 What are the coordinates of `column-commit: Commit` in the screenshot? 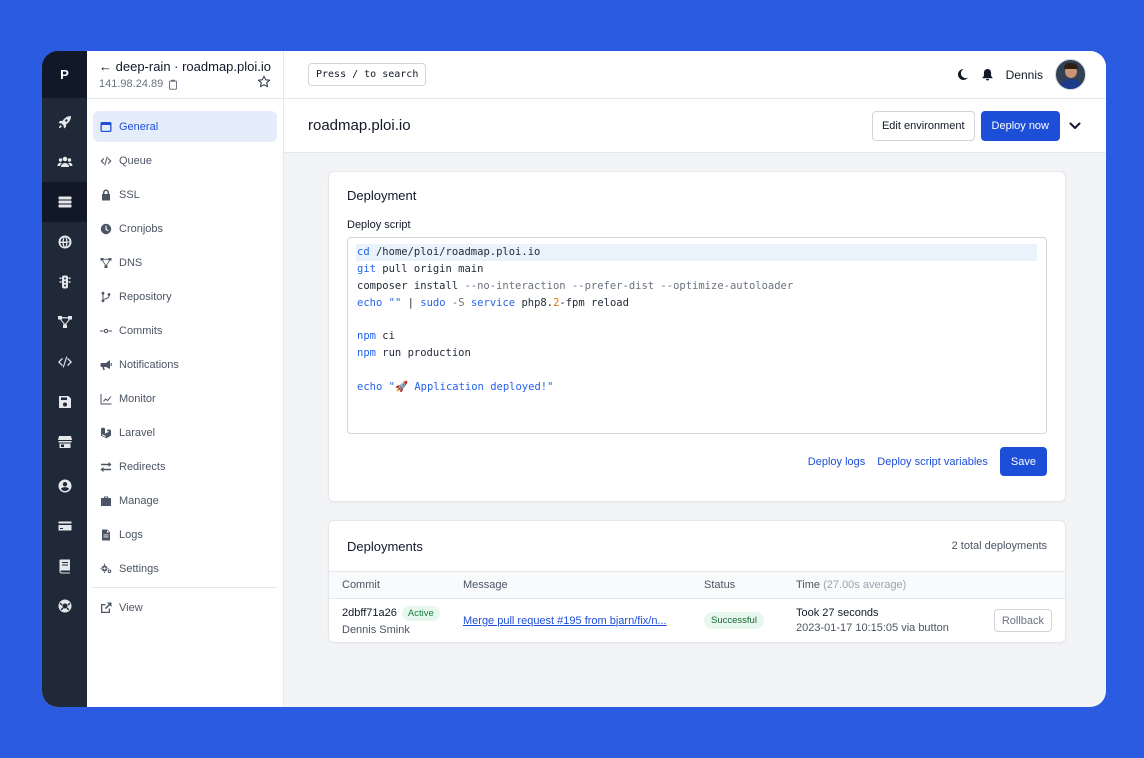 It's located at (361, 585).